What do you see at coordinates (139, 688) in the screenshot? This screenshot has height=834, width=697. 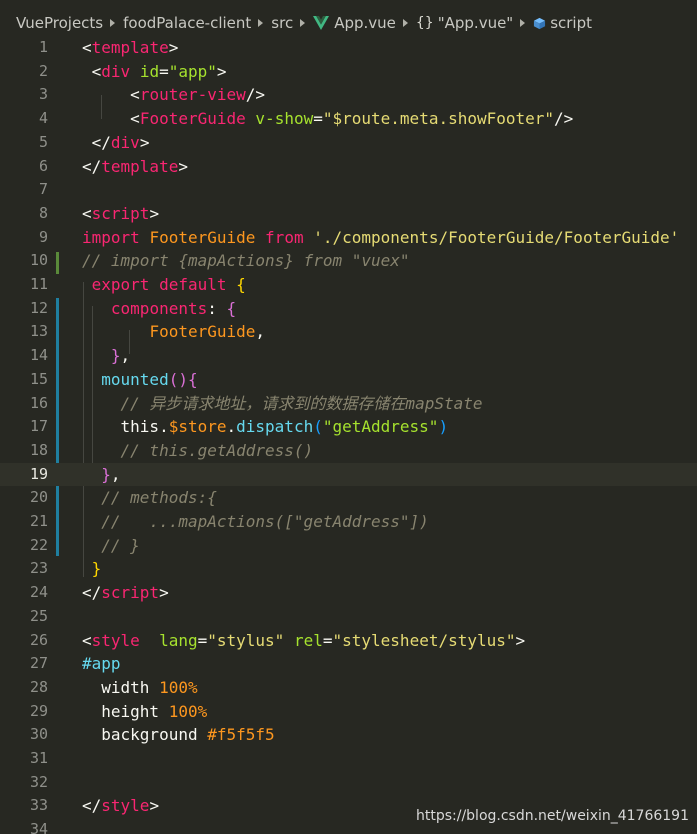 I see `code-text: width 100%` at bounding box center [139, 688].